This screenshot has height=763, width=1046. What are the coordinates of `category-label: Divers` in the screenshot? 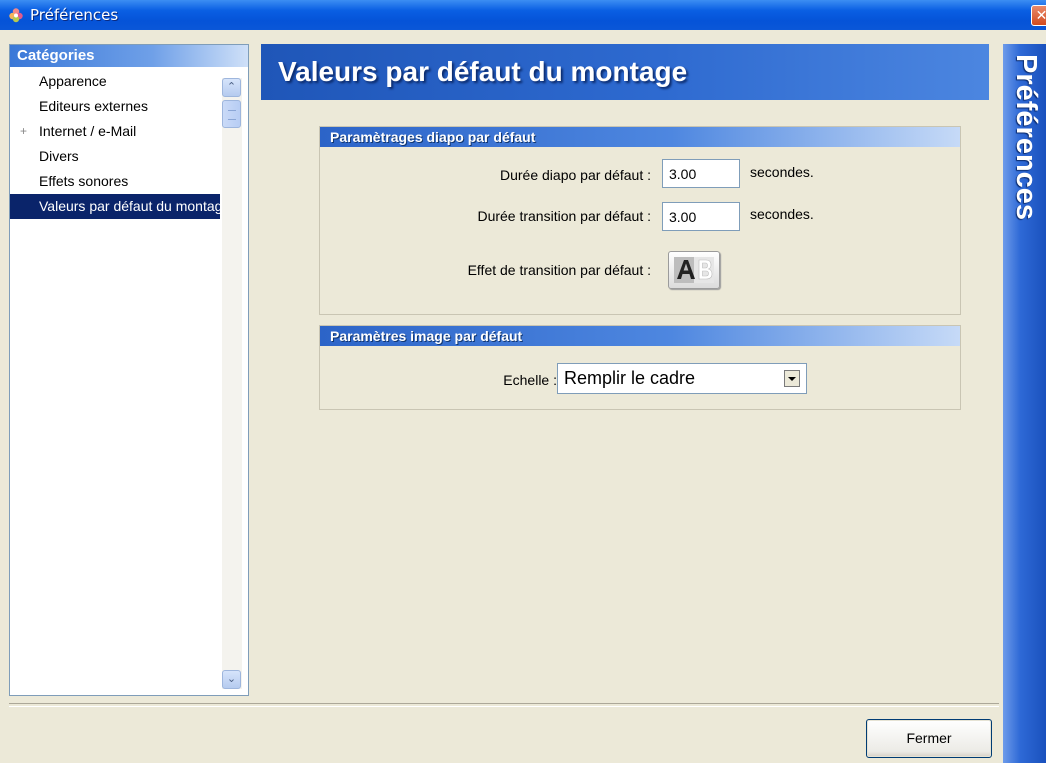 It's located at (59, 156).